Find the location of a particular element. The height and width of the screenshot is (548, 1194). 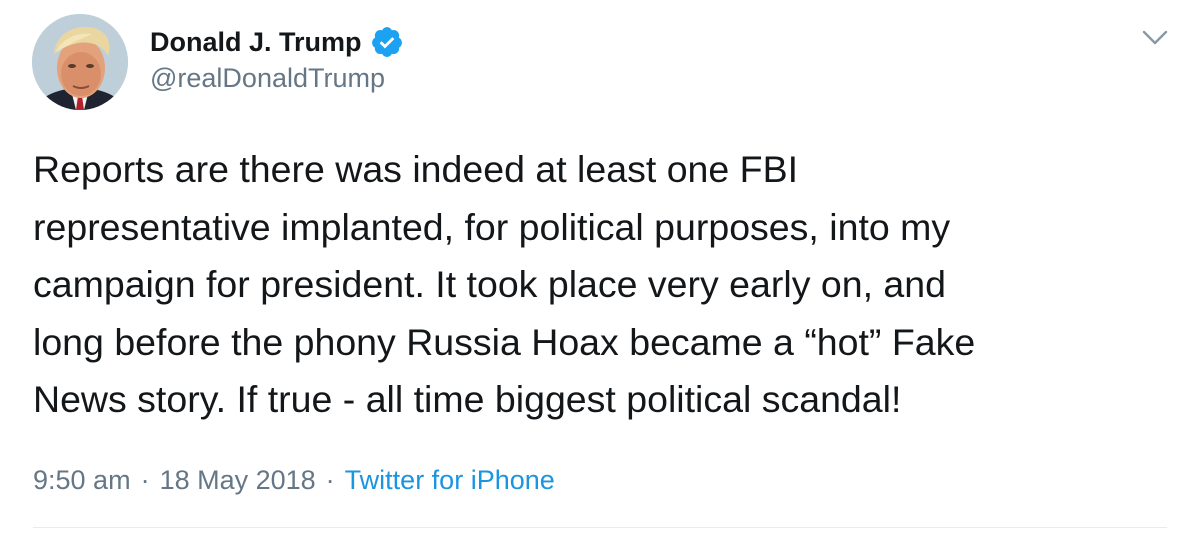

divider is located at coordinates (600, 527).